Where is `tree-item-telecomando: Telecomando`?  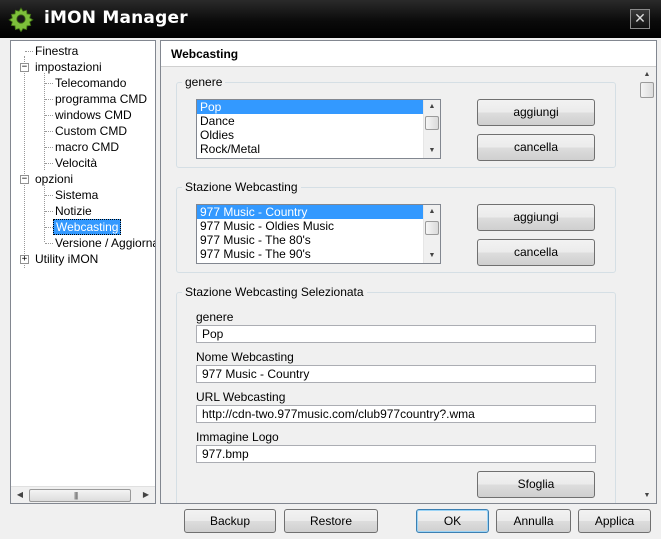 tree-item-telecomando: Telecomando is located at coordinates (90, 83).